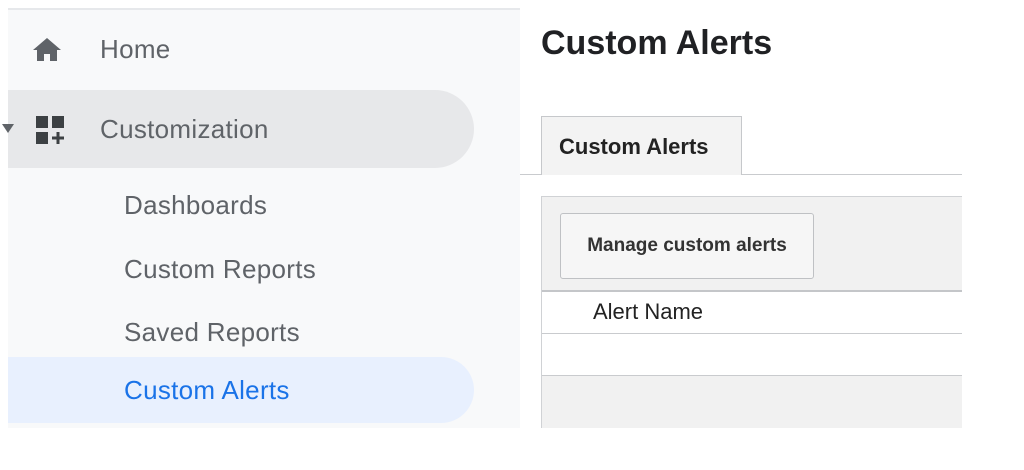 The image size is (1024, 470). I want to click on sidebar-item-dashboards: Dashboards, so click(241, 206).